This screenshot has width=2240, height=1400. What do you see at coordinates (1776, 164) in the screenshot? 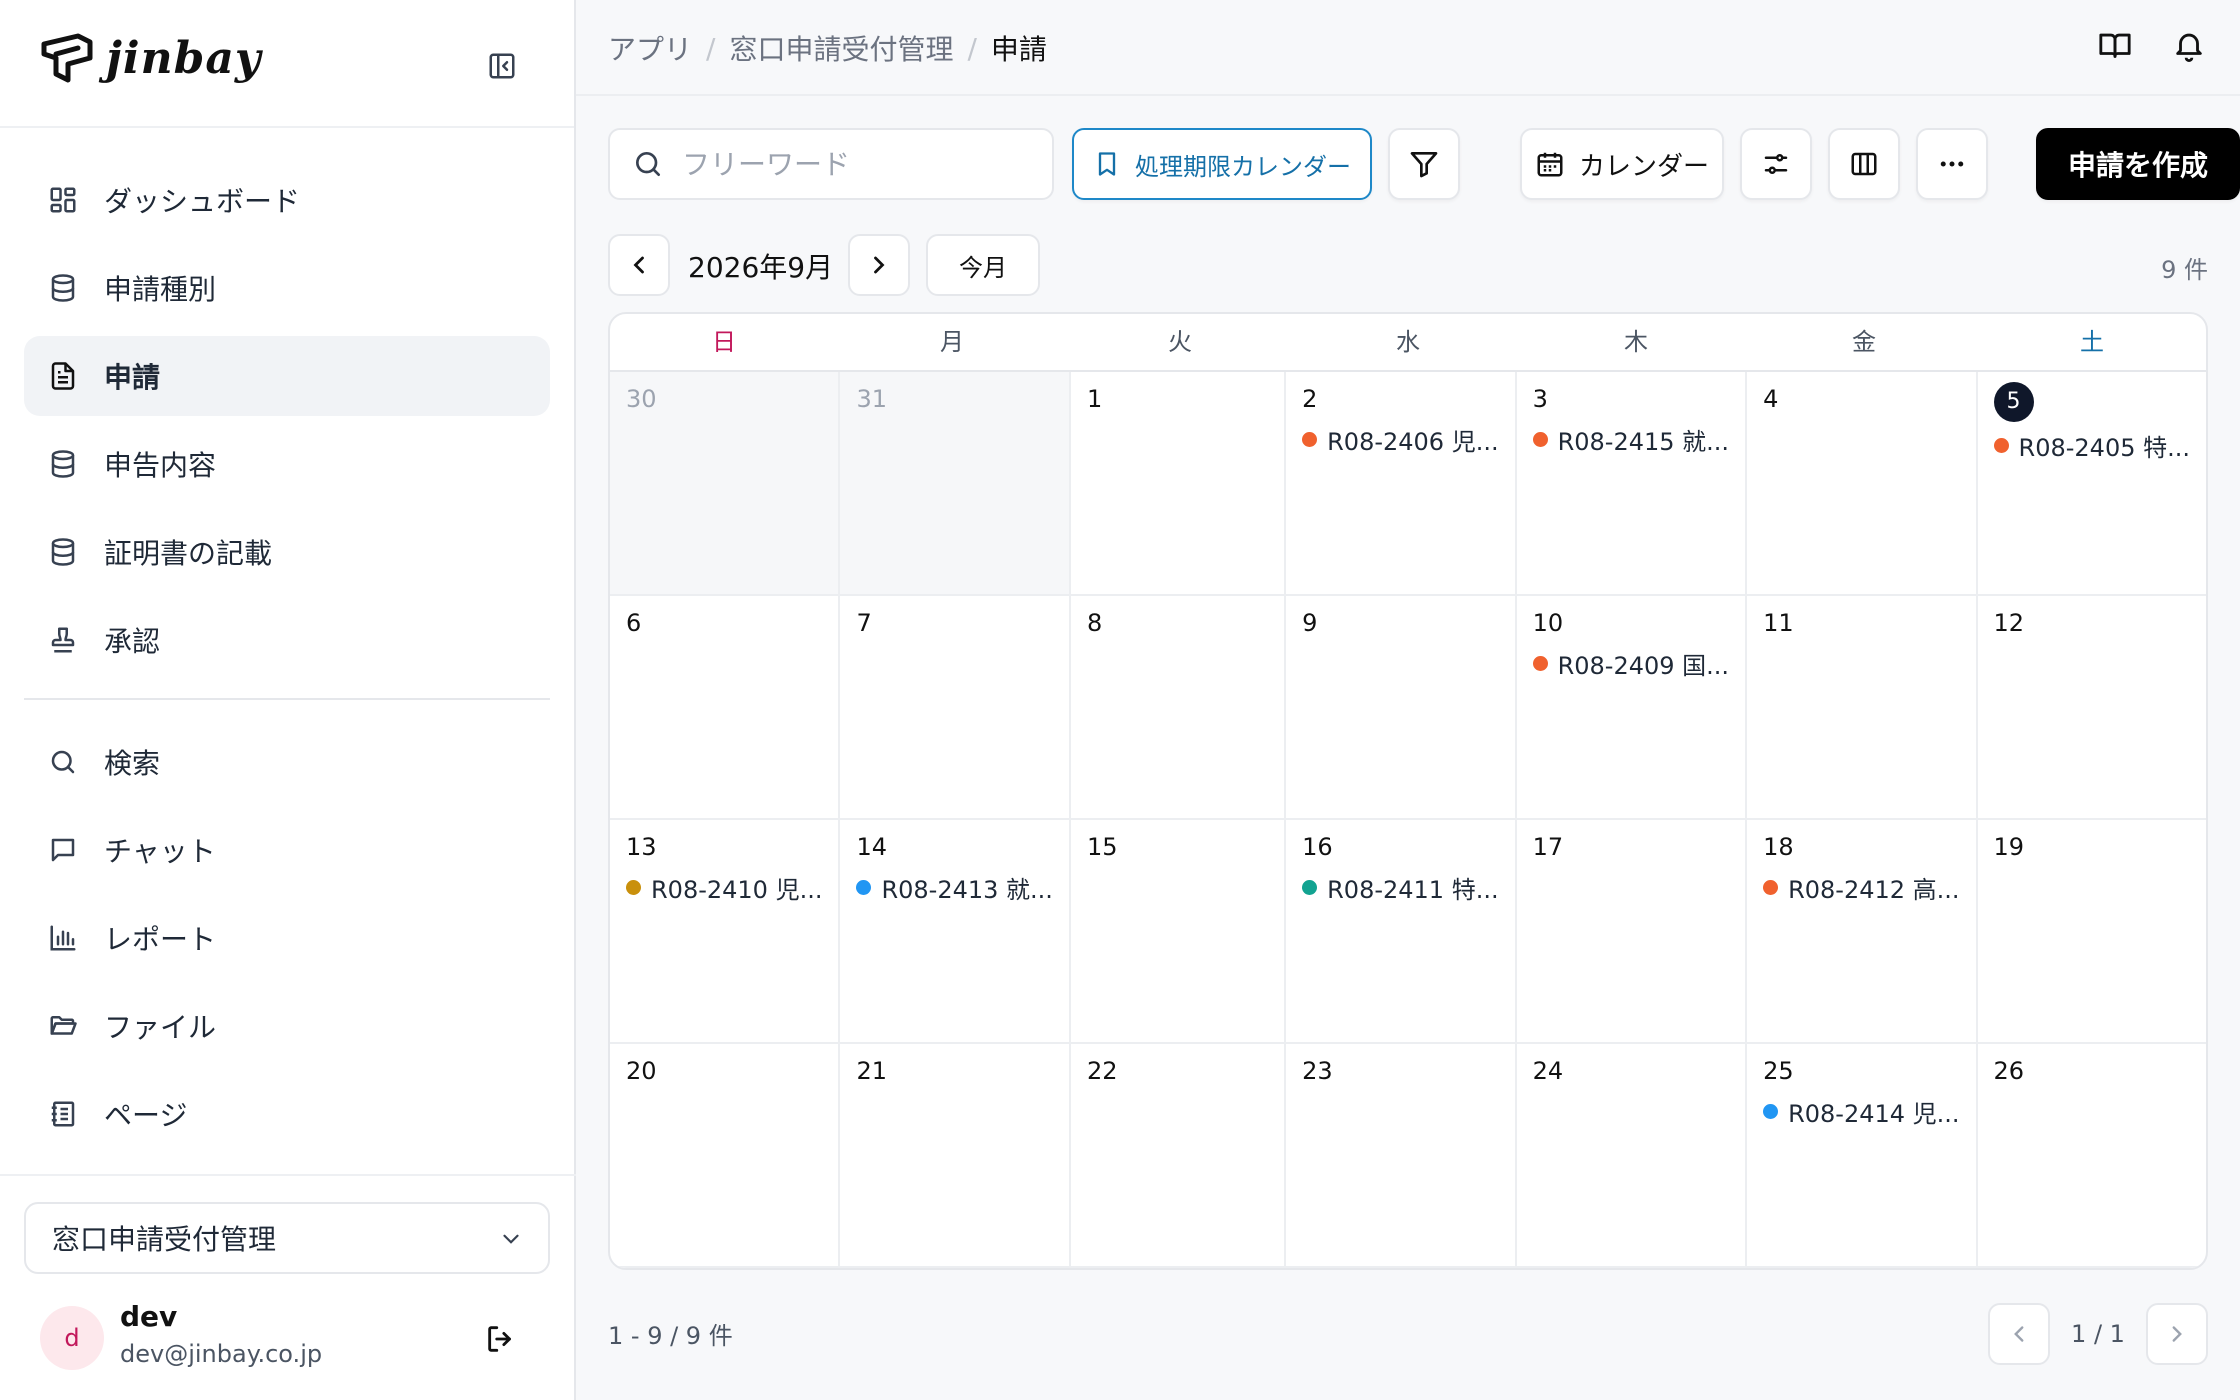
I see `display-settings-button` at bounding box center [1776, 164].